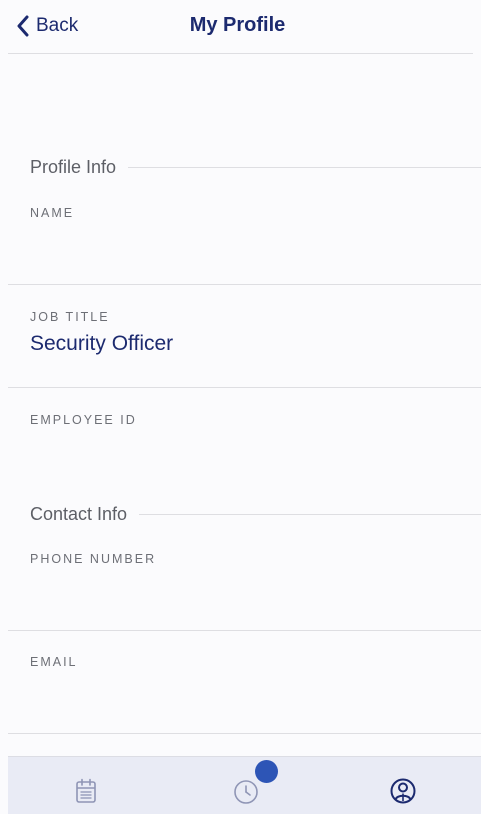 The height and width of the screenshot is (814, 481). I want to click on tab-bar, so click(244, 785).